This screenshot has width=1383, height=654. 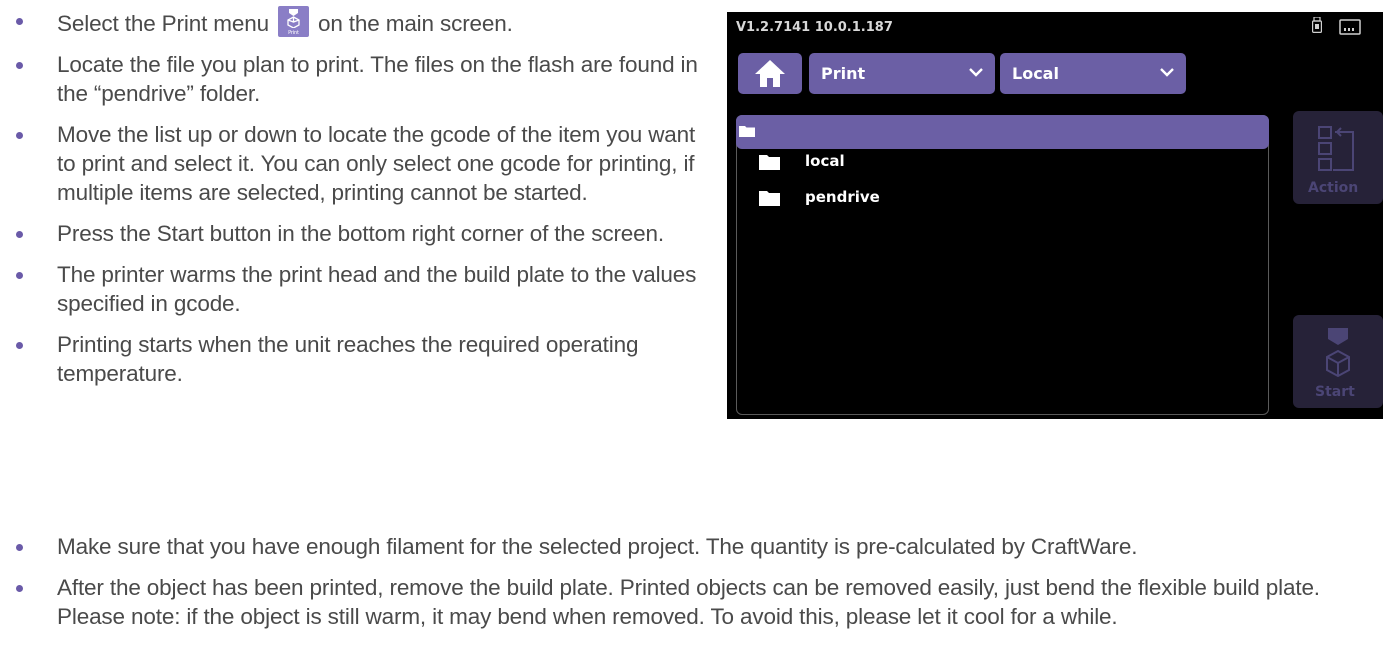 What do you see at coordinates (163, 23) in the screenshot?
I see `step-text: Select the Print menu` at bounding box center [163, 23].